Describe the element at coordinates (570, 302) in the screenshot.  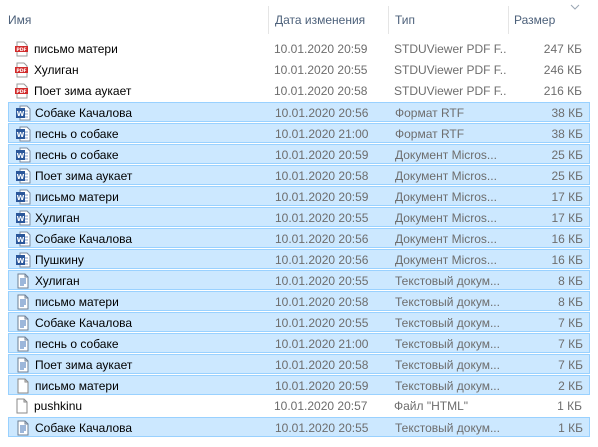
I see `file-size: 8 КБ` at that location.